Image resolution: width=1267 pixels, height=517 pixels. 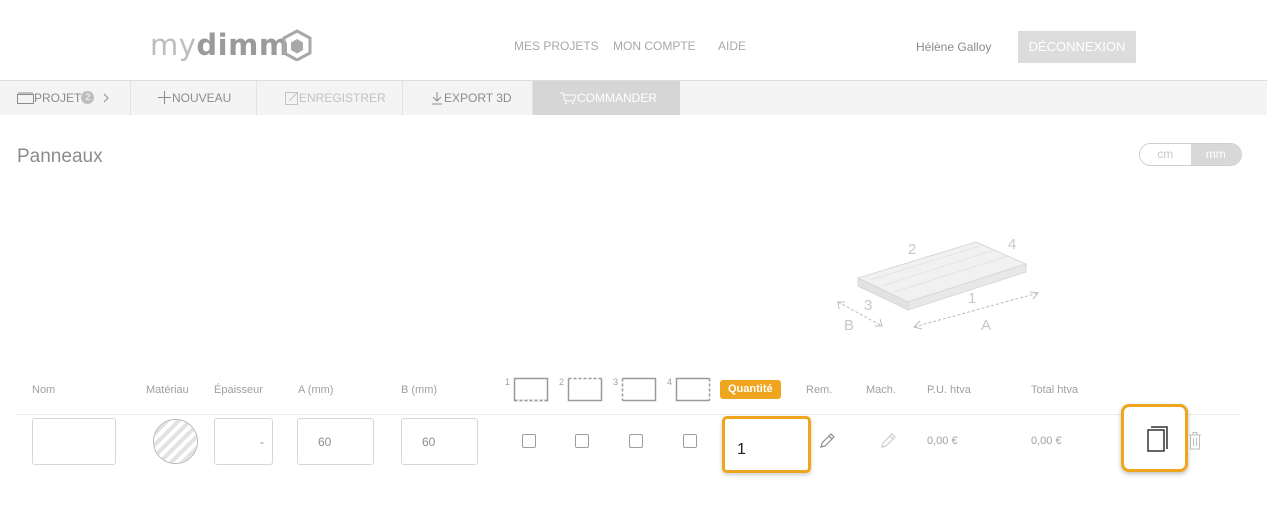 What do you see at coordinates (437, 98) in the screenshot?
I see `download-icon` at bounding box center [437, 98].